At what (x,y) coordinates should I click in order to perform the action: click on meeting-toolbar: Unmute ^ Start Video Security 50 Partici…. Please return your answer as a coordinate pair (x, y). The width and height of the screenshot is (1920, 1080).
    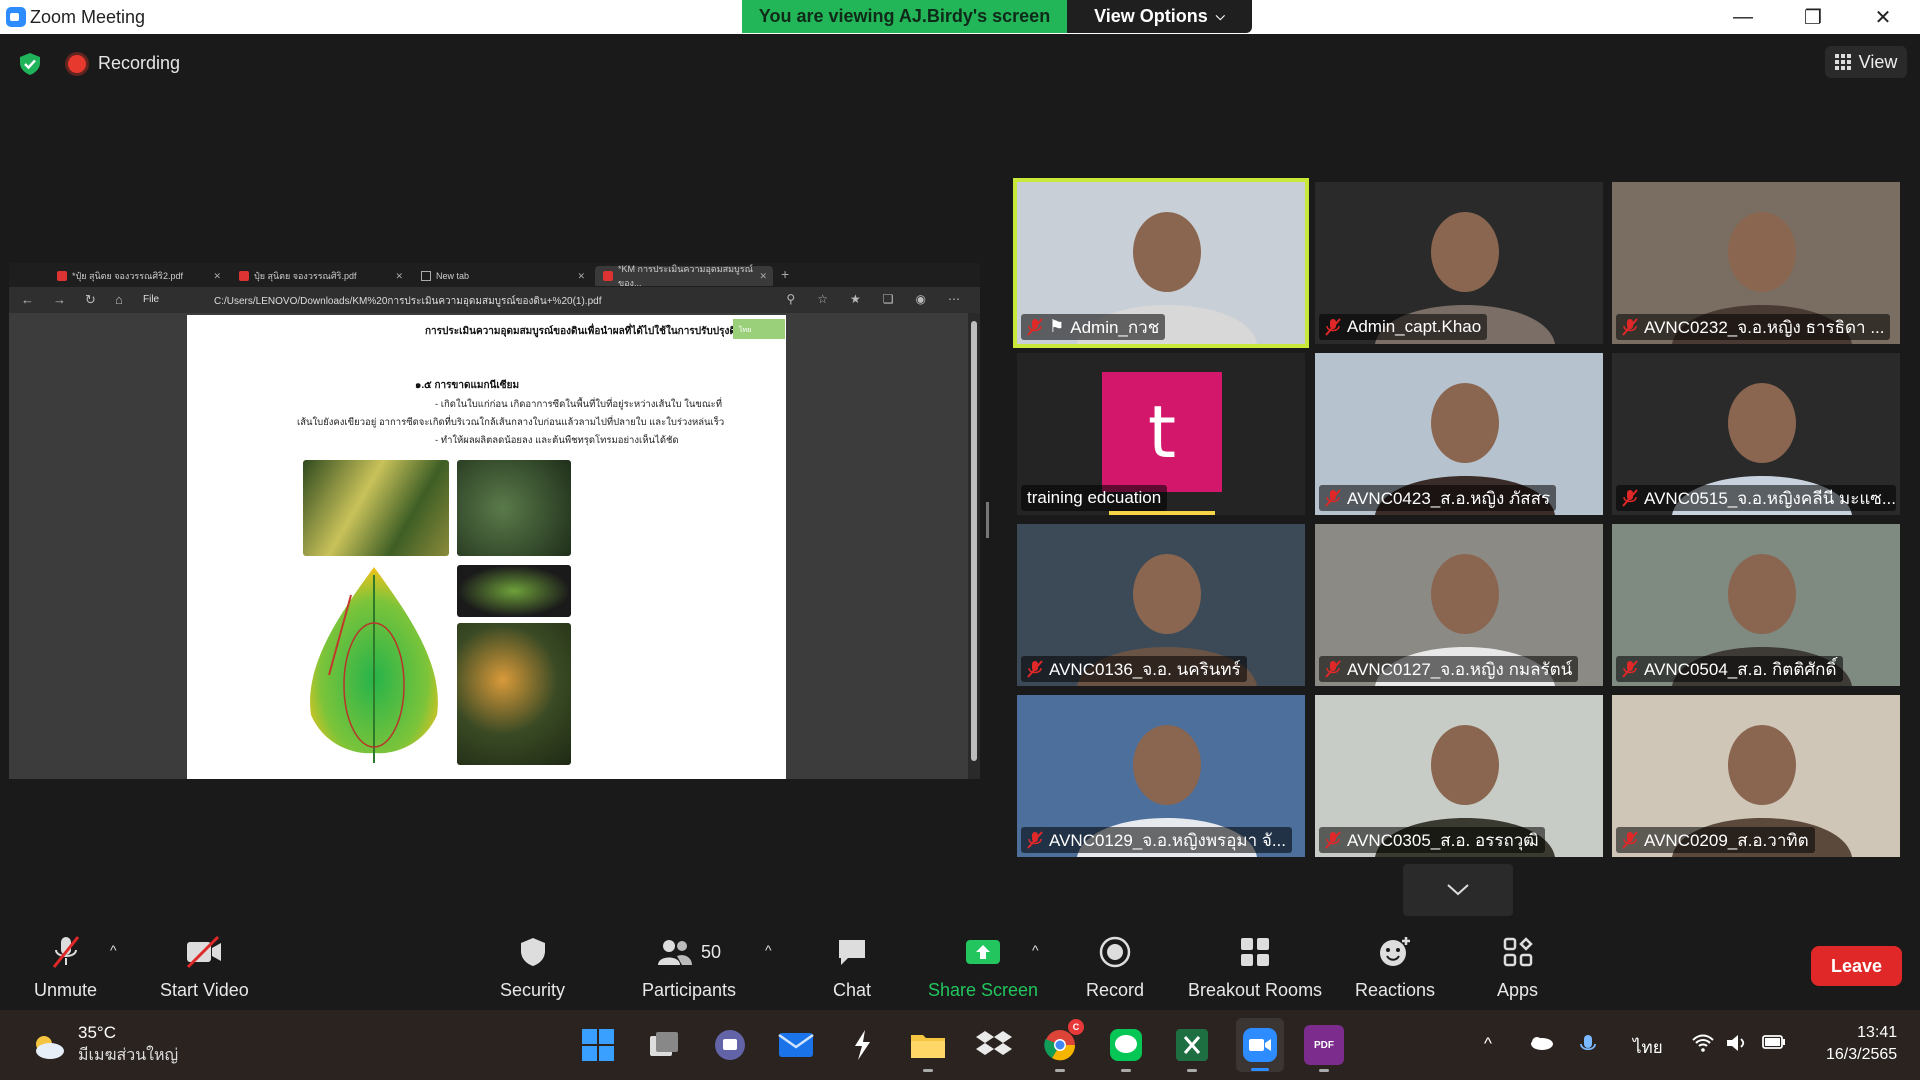
    Looking at the image, I should click on (960, 965).